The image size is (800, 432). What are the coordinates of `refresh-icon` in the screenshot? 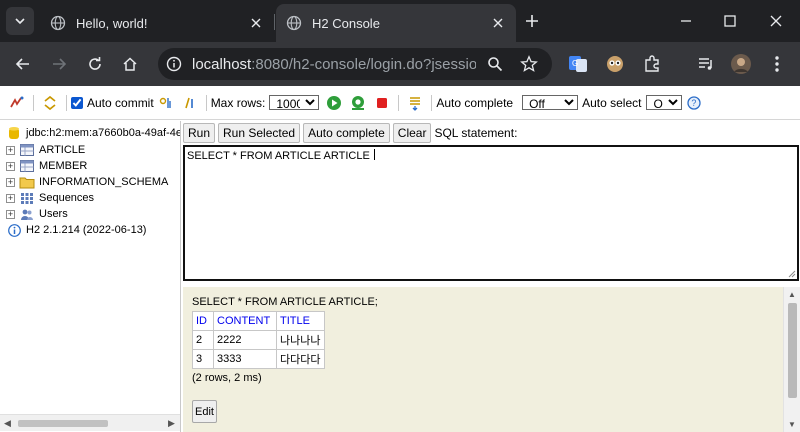 It's located at (50, 103).